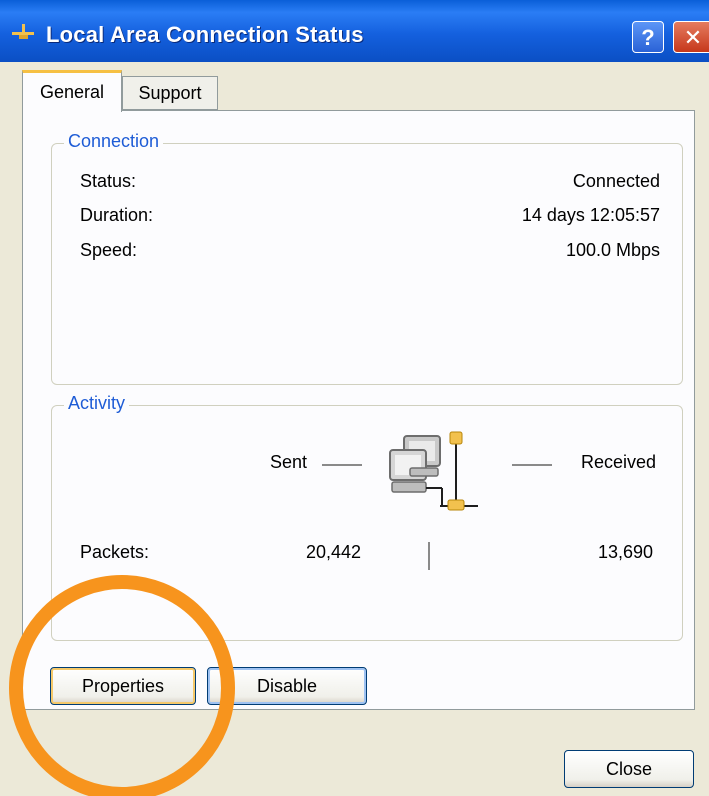 The width and height of the screenshot is (709, 796). What do you see at coordinates (334, 552) in the screenshot?
I see `packets-sent-value: 20,442` at bounding box center [334, 552].